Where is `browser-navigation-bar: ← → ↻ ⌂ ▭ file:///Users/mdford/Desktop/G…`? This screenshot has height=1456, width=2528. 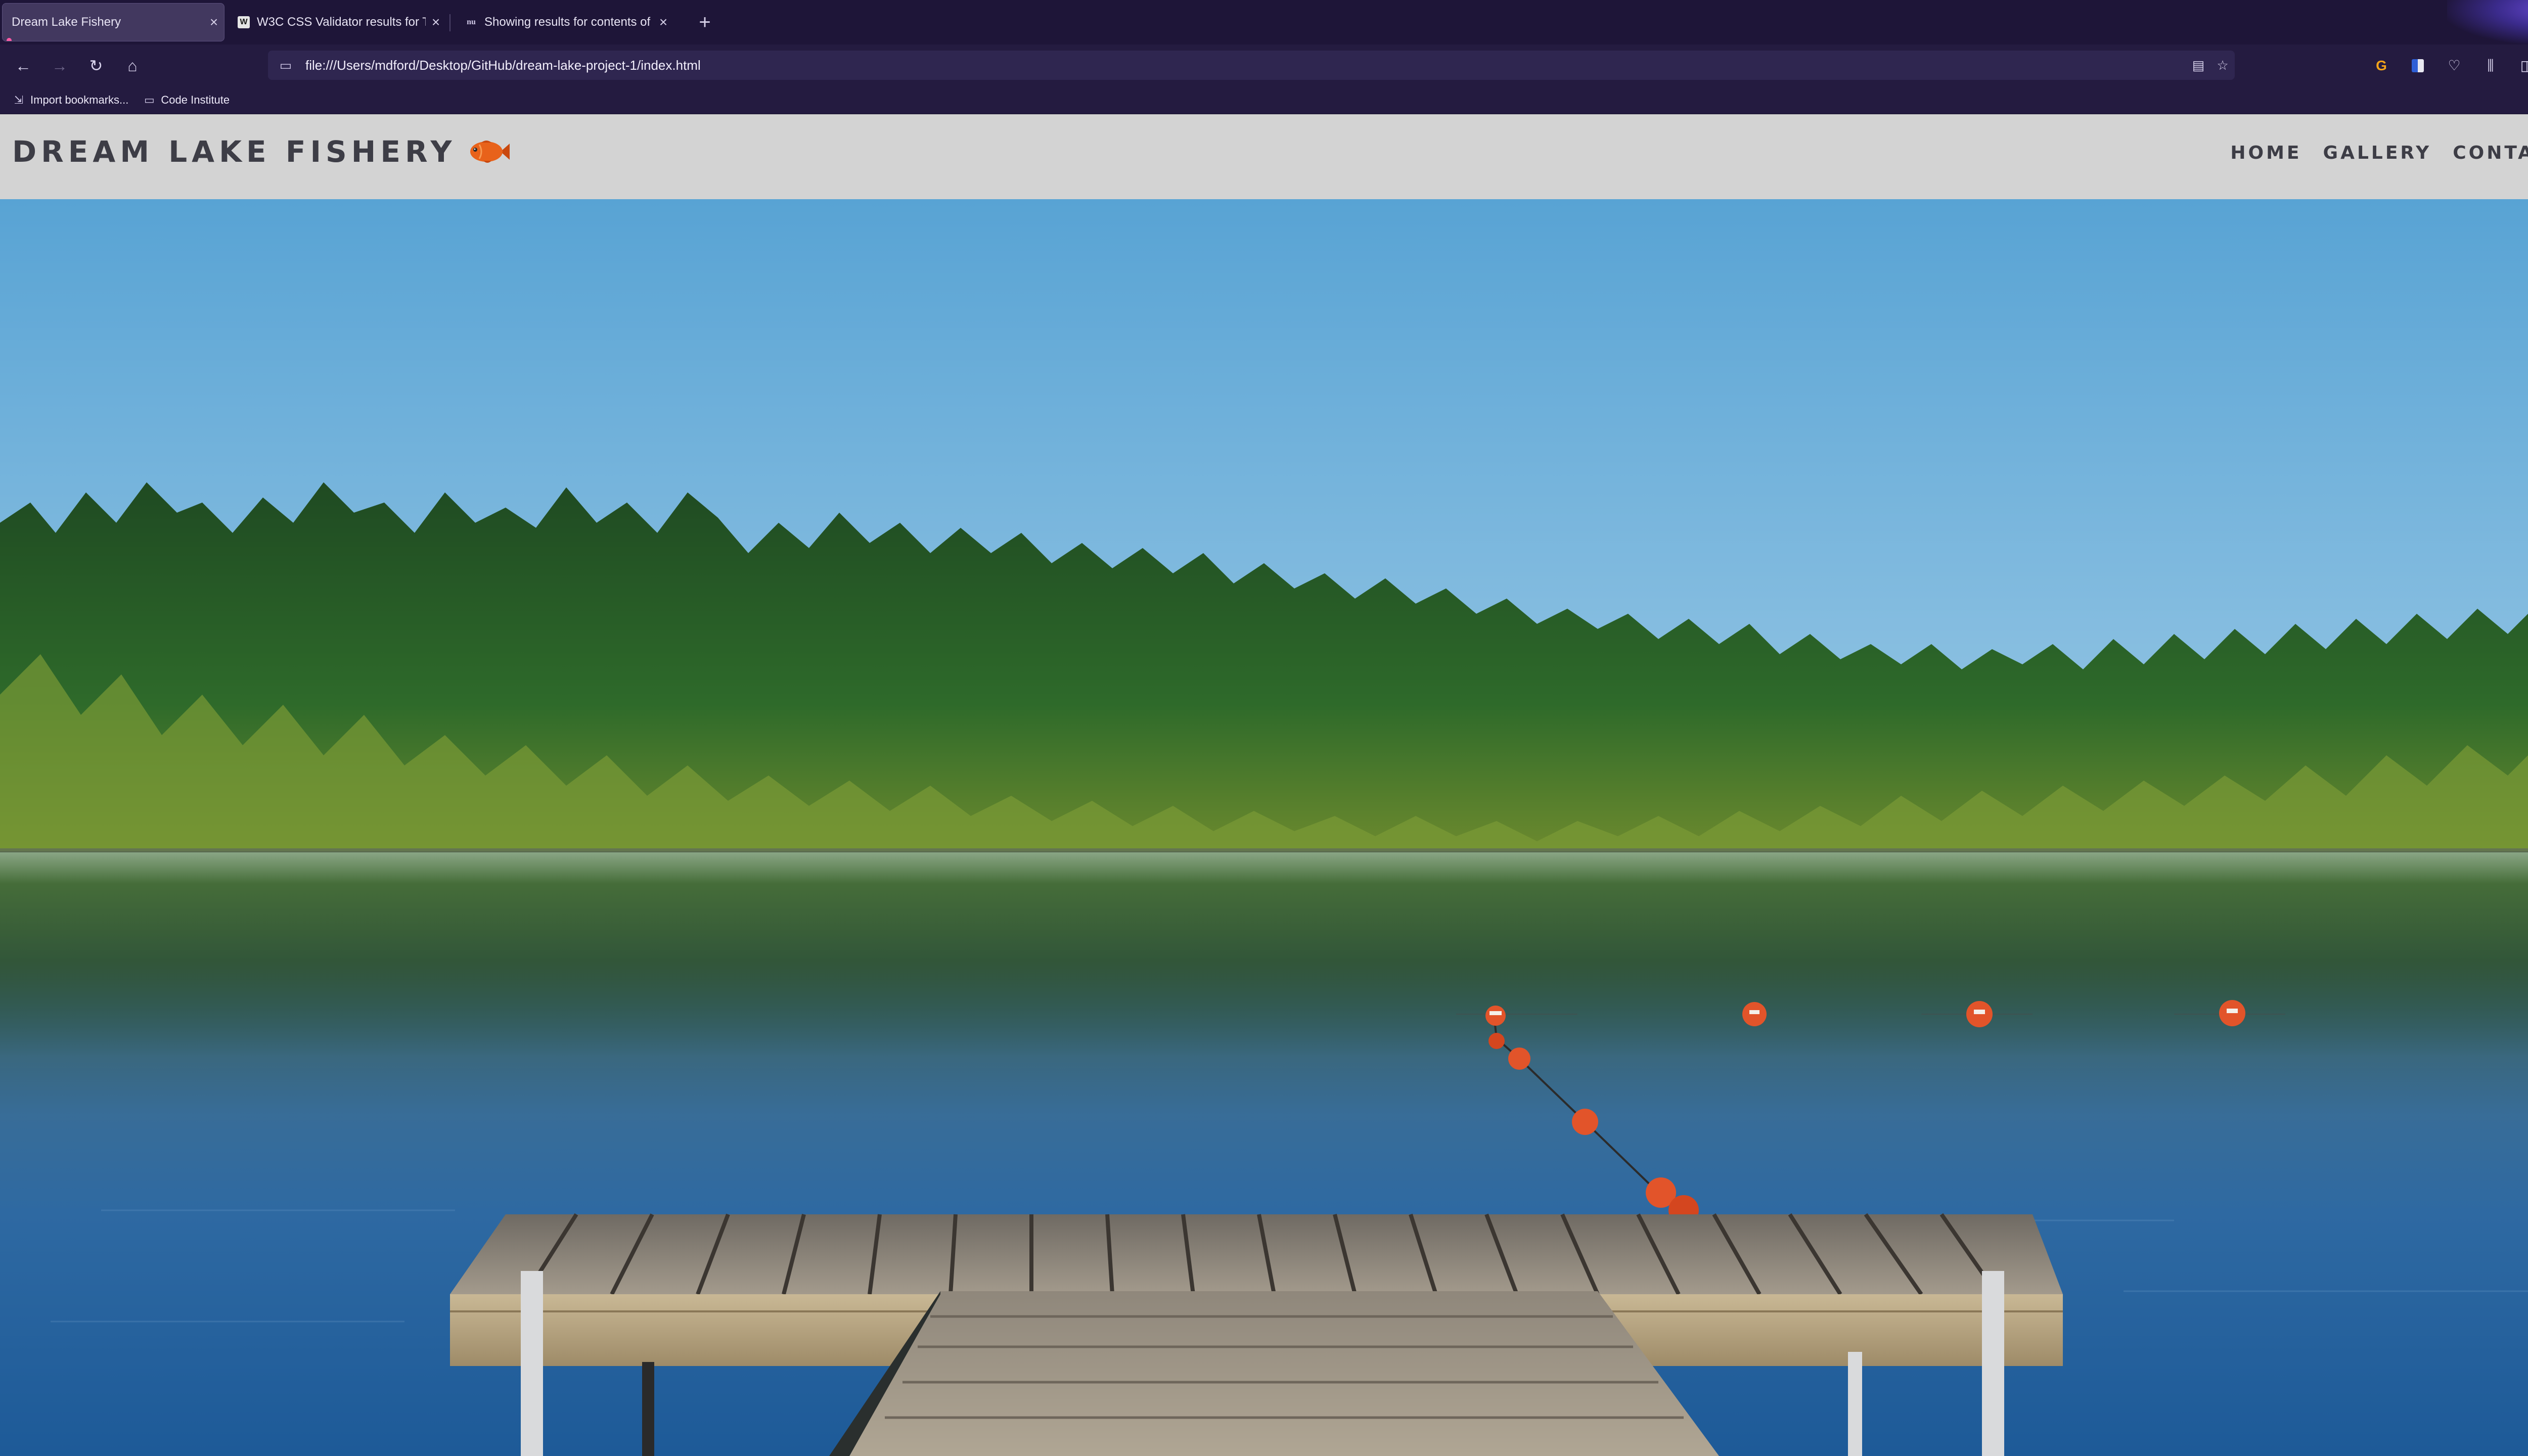 browser-navigation-bar: ← → ↻ ⌂ ▭ file:///Users/mdford/Desktop/G… is located at coordinates (1264, 65).